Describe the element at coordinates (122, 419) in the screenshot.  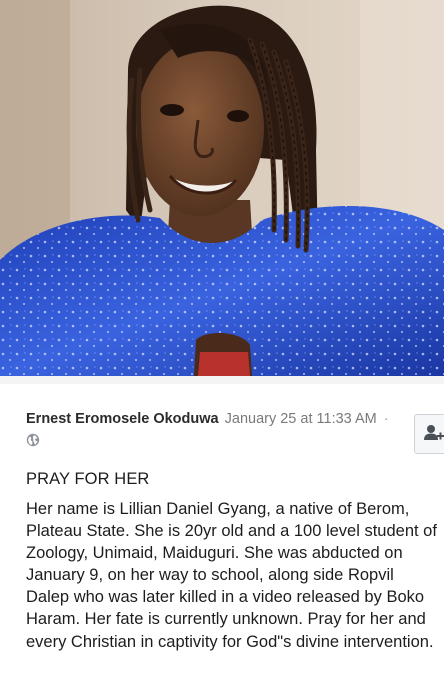
I see `author-name: Ernest Eromosele Okoduwa` at that location.